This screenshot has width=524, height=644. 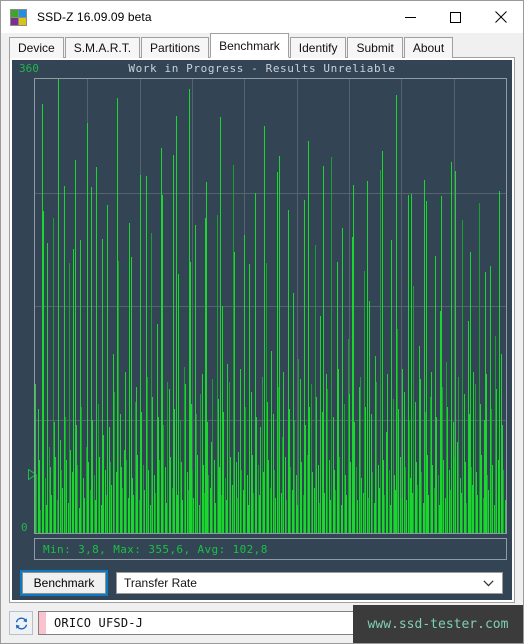 What do you see at coordinates (262, 68) in the screenshot?
I see `chart-warning-title: Work in Progress - Results Unreliable` at bounding box center [262, 68].